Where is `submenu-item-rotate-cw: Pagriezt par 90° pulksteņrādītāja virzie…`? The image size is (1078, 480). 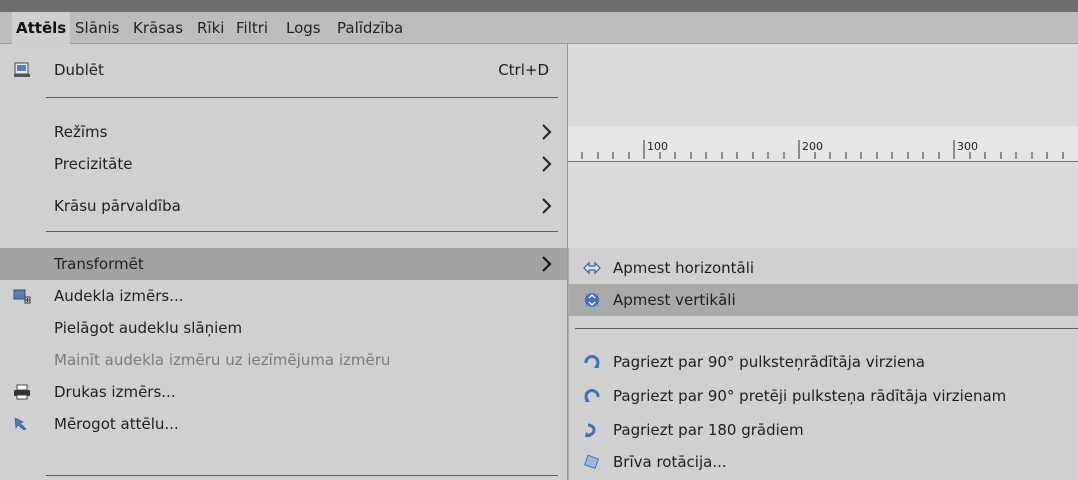 submenu-item-rotate-cw: Pagriezt par 90° pulksteņrādītāja virzie… is located at coordinates (823, 362).